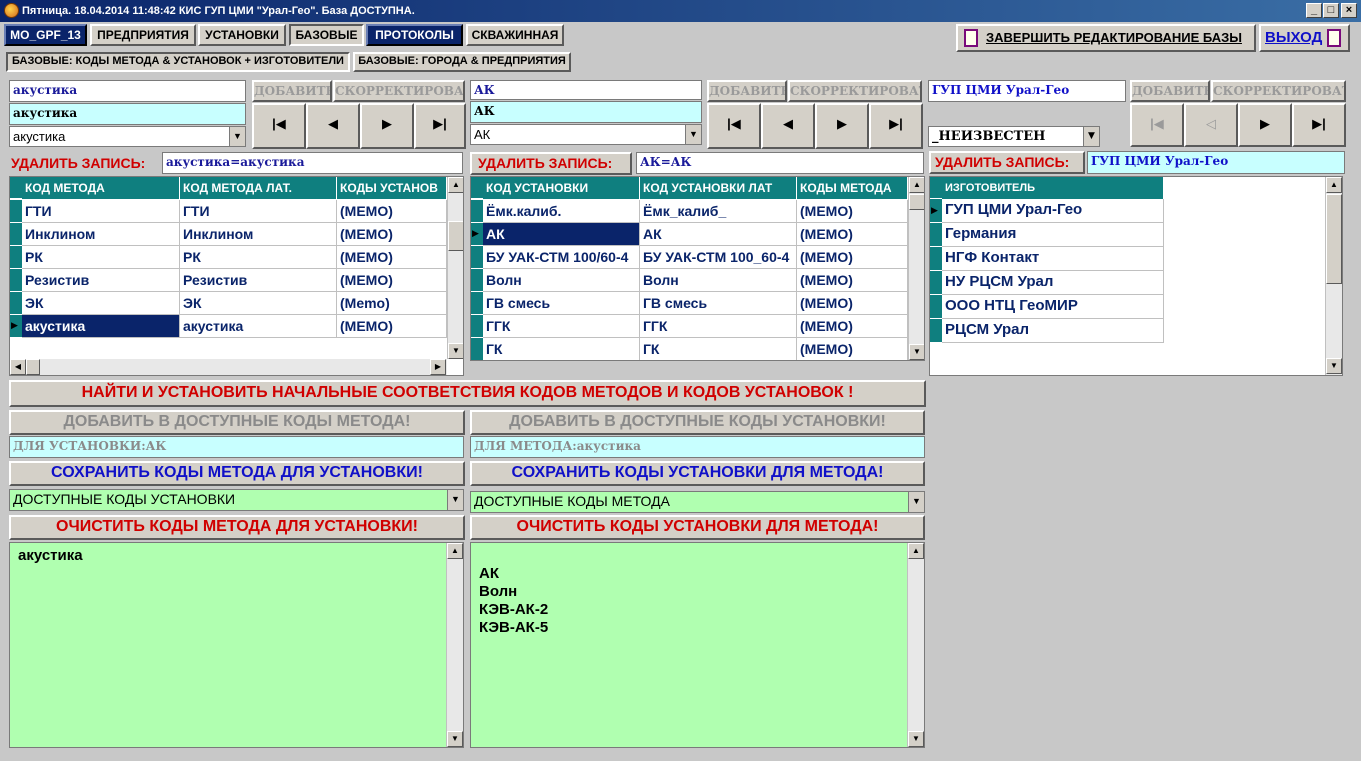  I want to click on add-method-codes-button: ДОБАВИТЬ В ДОСТУПНЫЕ КОДЫ МЕТОДА!, so click(237, 422).